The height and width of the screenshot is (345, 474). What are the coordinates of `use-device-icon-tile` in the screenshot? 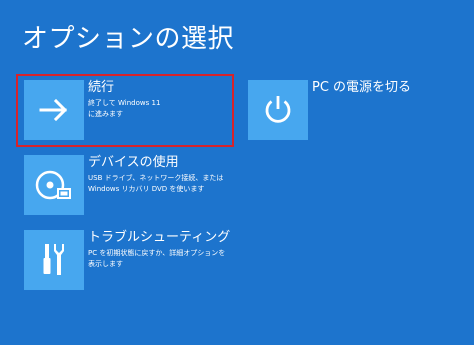 It's located at (54, 185).